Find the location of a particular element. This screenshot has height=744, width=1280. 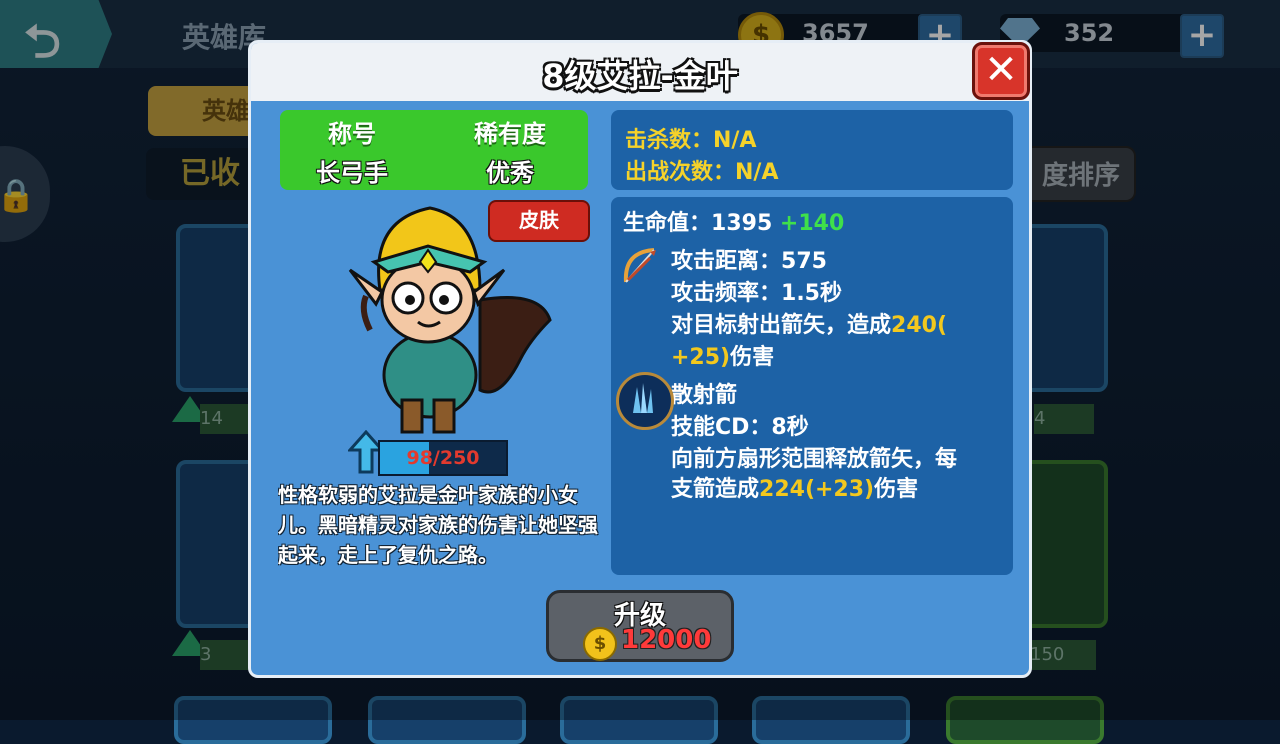

title-value: 长弓手 is located at coordinates (352, 173).